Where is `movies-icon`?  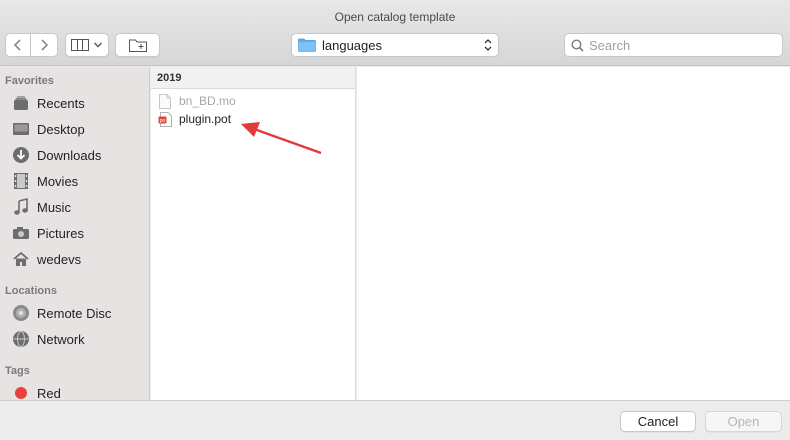
movies-icon is located at coordinates (21, 181).